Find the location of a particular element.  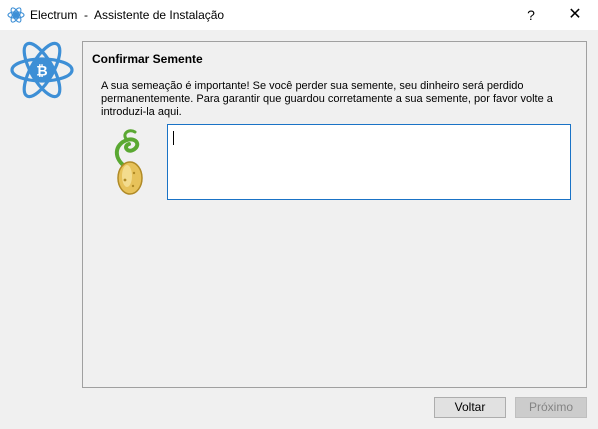

window-title: Electrum - Assistente de Instalação is located at coordinates (127, 15).